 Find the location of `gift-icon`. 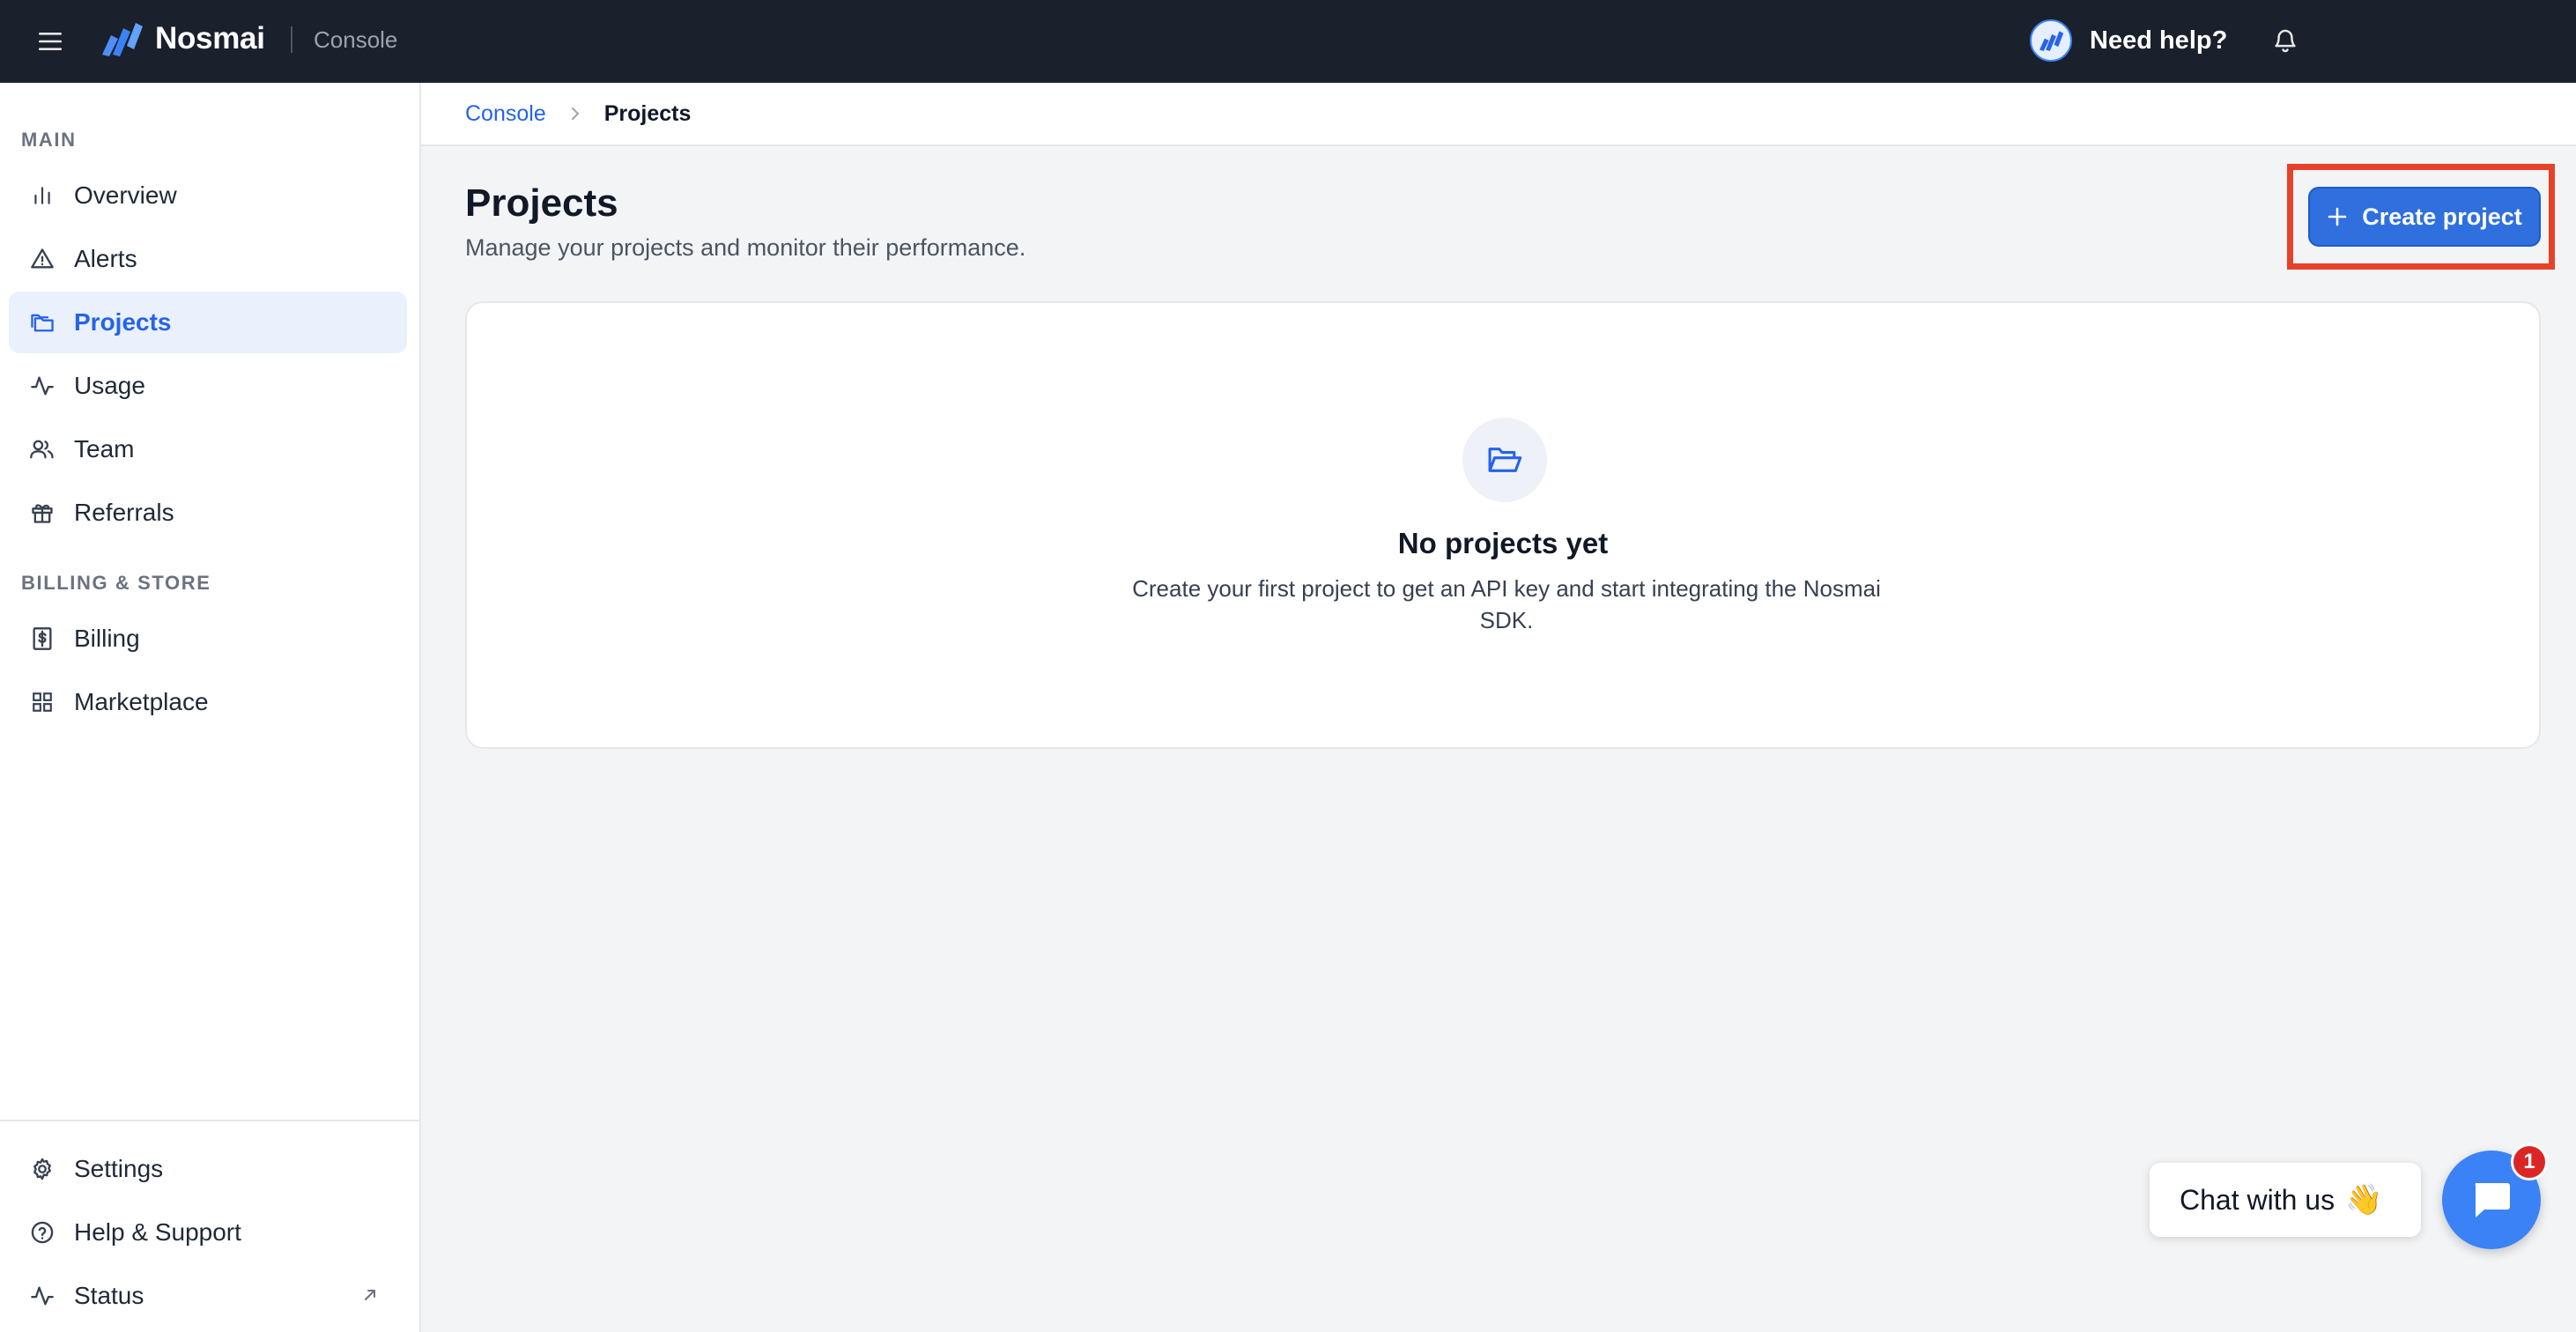

gift-icon is located at coordinates (42, 512).